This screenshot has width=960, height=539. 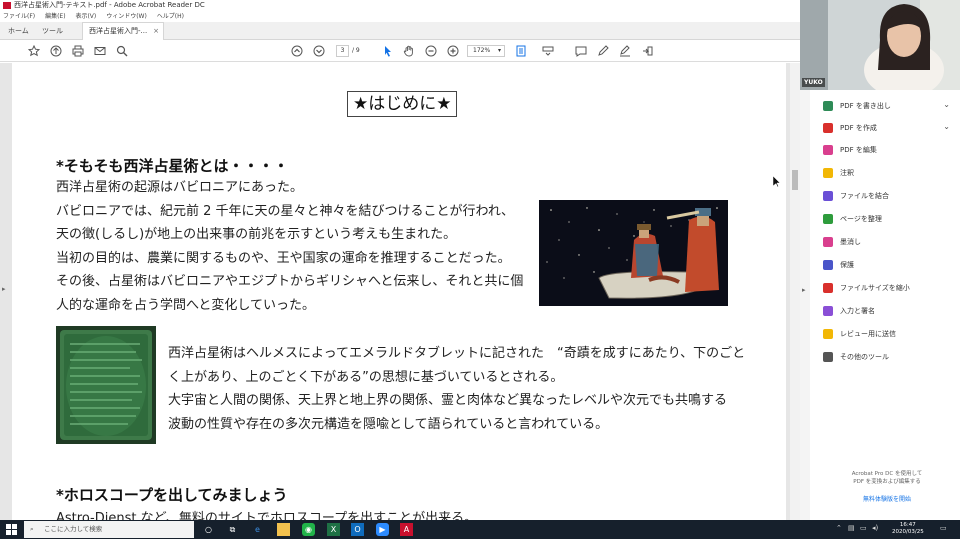 What do you see at coordinates (887, 474) in the screenshot?
I see `promo-line: Acrobat Pro DC を使用して` at bounding box center [887, 474].